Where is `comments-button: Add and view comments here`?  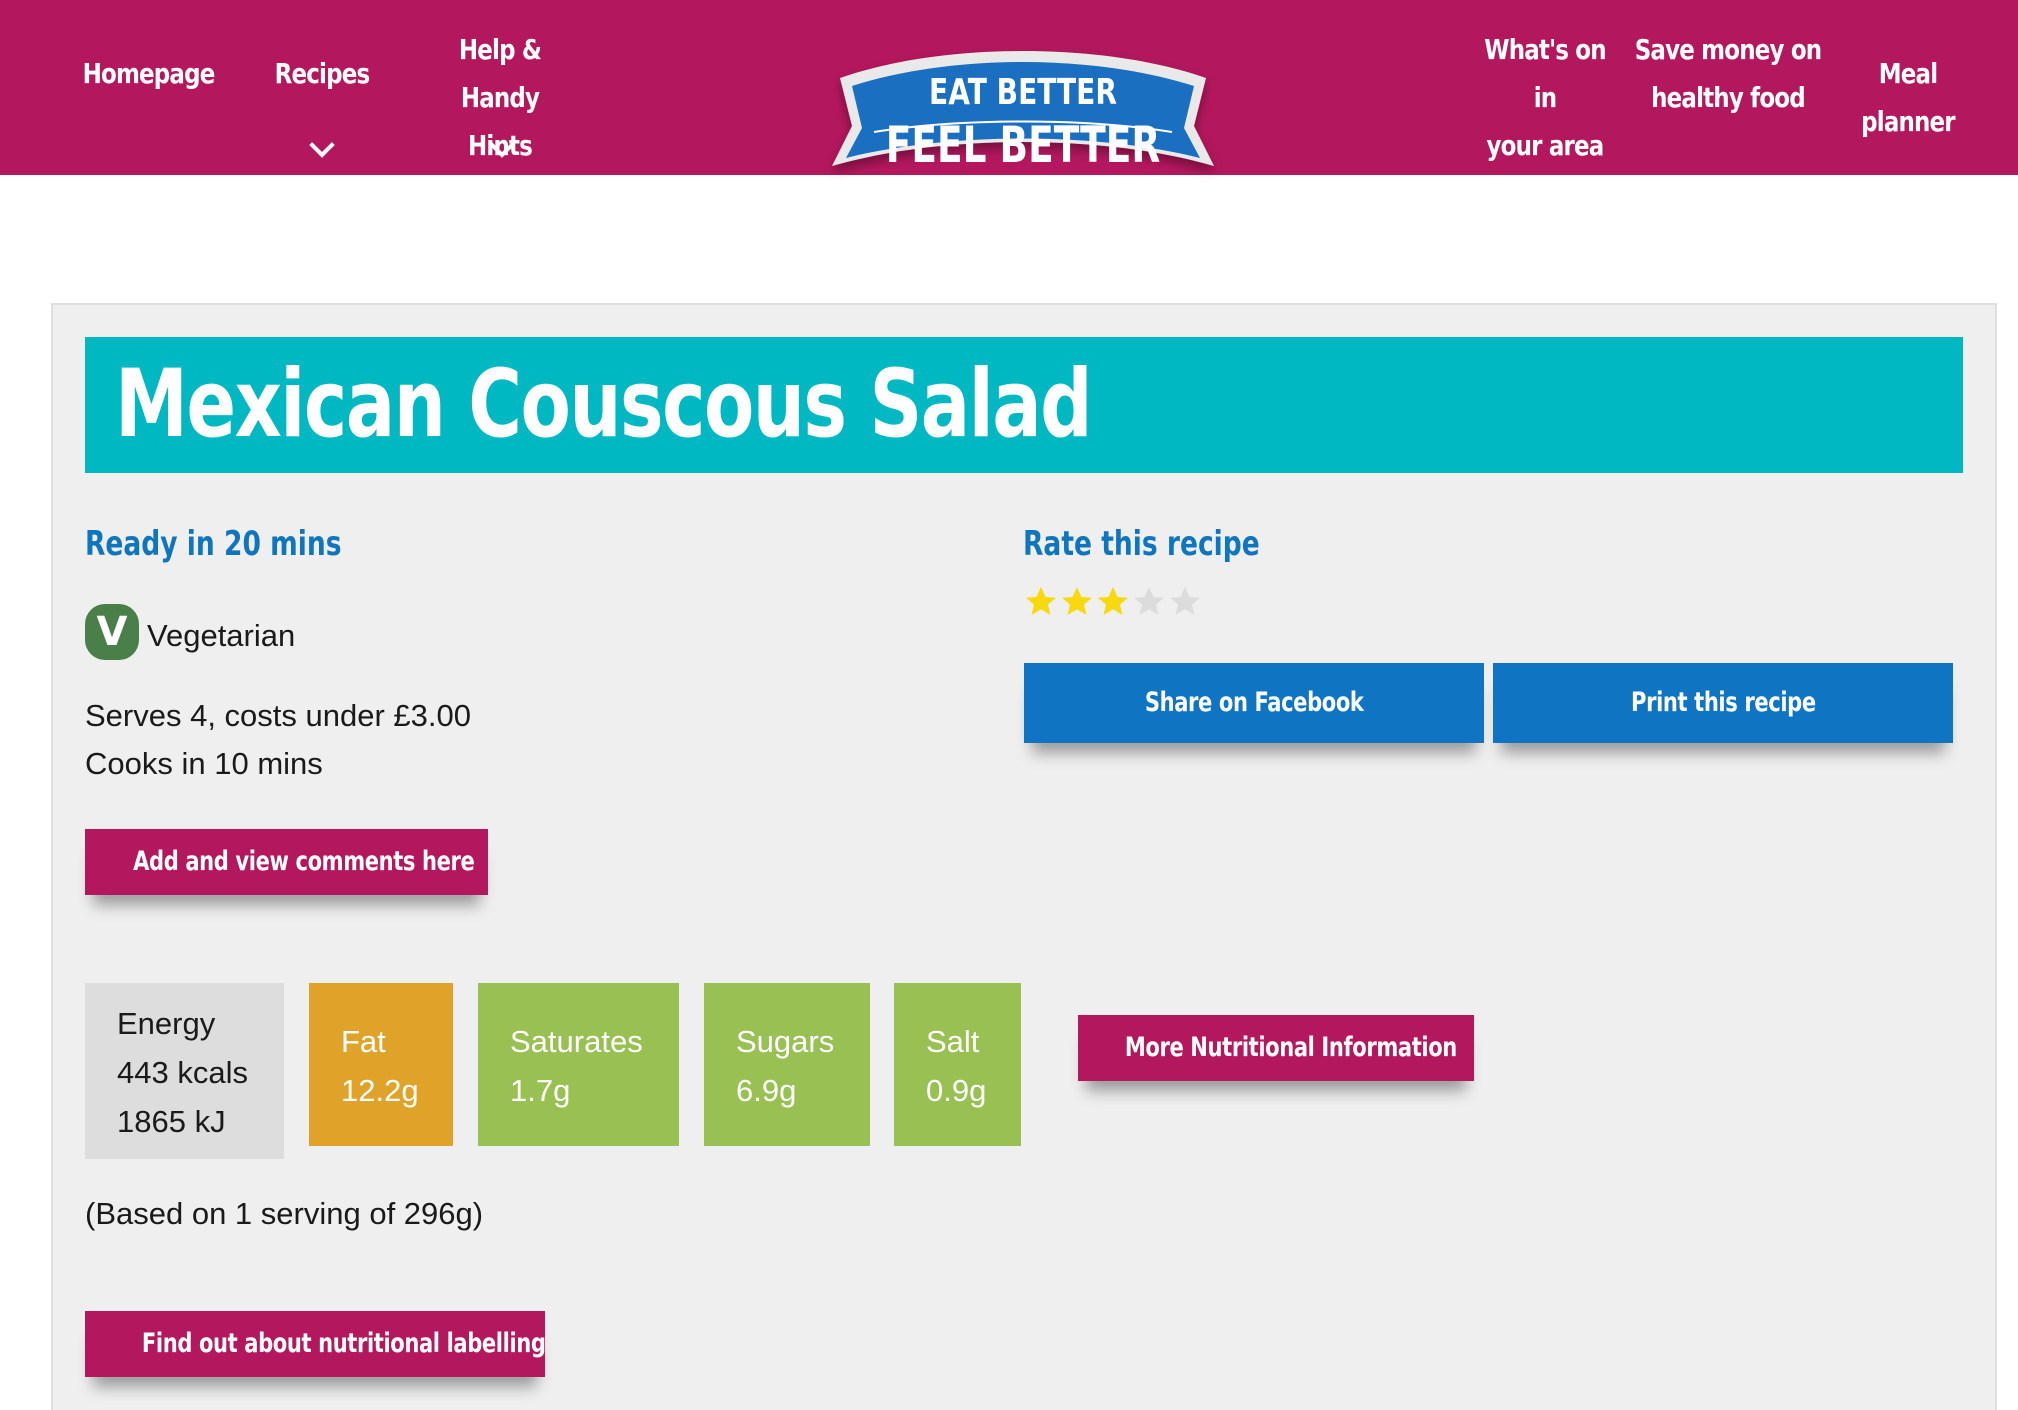 comments-button: Add and view comments here is located at coordinates (286, 862).